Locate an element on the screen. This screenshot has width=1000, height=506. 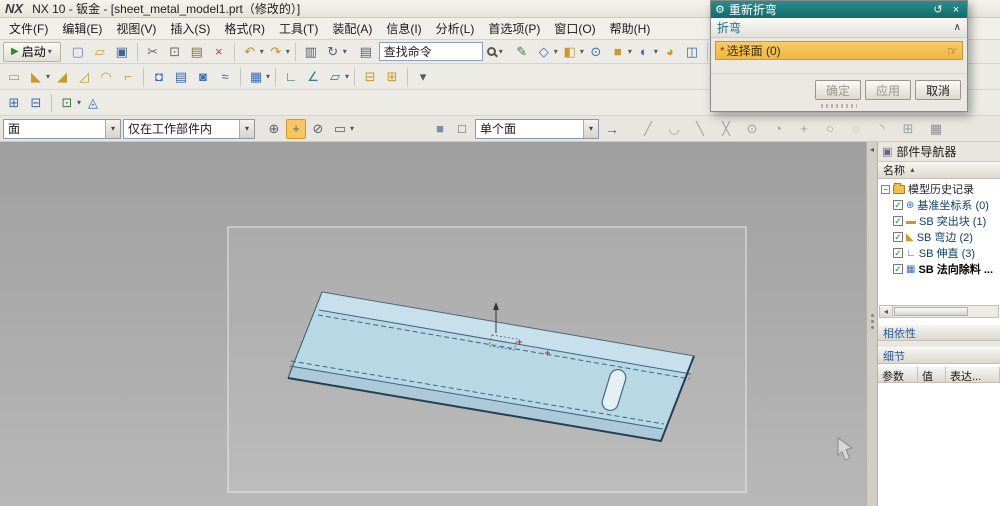
redo-icon-arrow: ▾ is located at coordinates (288, 51).